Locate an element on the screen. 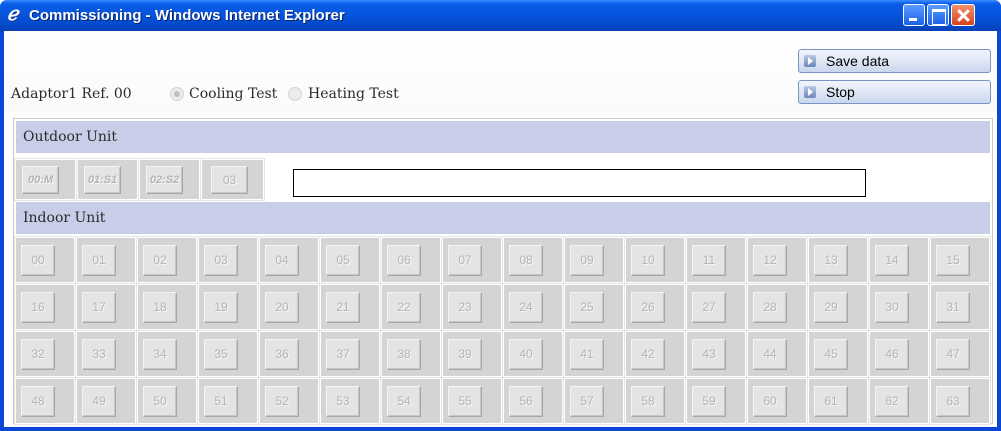 The width and height of the screenshot is (1001, 431). indoor-unit-button: 60 is located at coordinates (770, 401).